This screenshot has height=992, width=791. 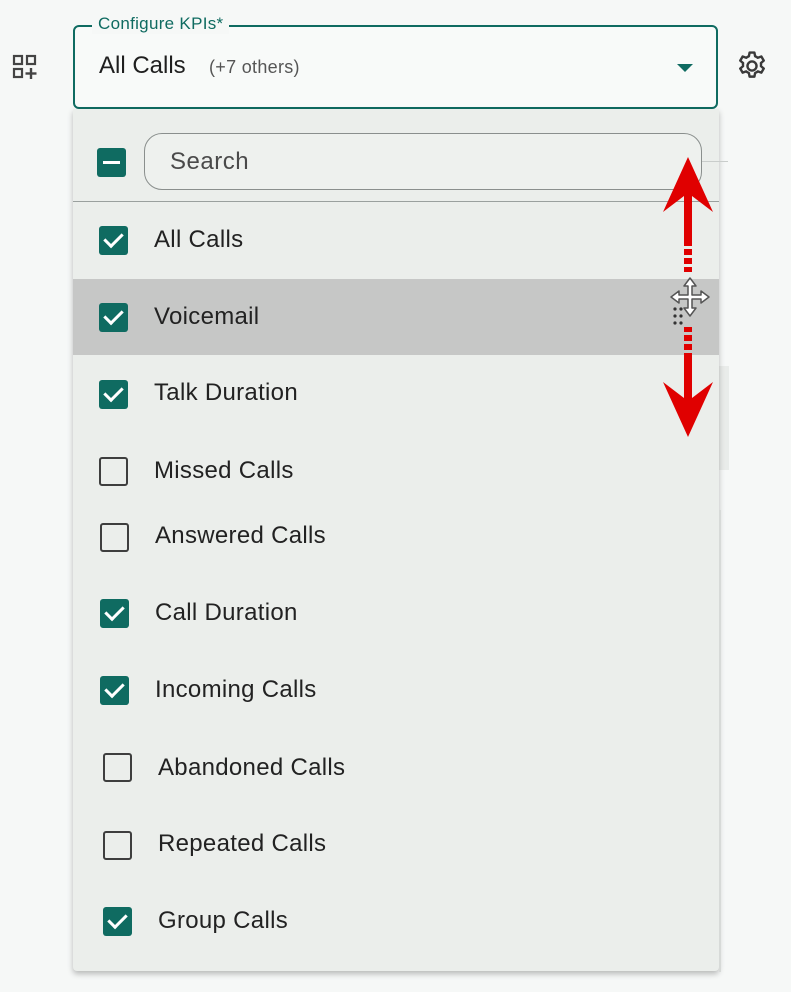 What do you see at coordinates (142, 65) in the screenshot?
I see `kpi-select-value: All Calls` at bounding box center [142, 65].